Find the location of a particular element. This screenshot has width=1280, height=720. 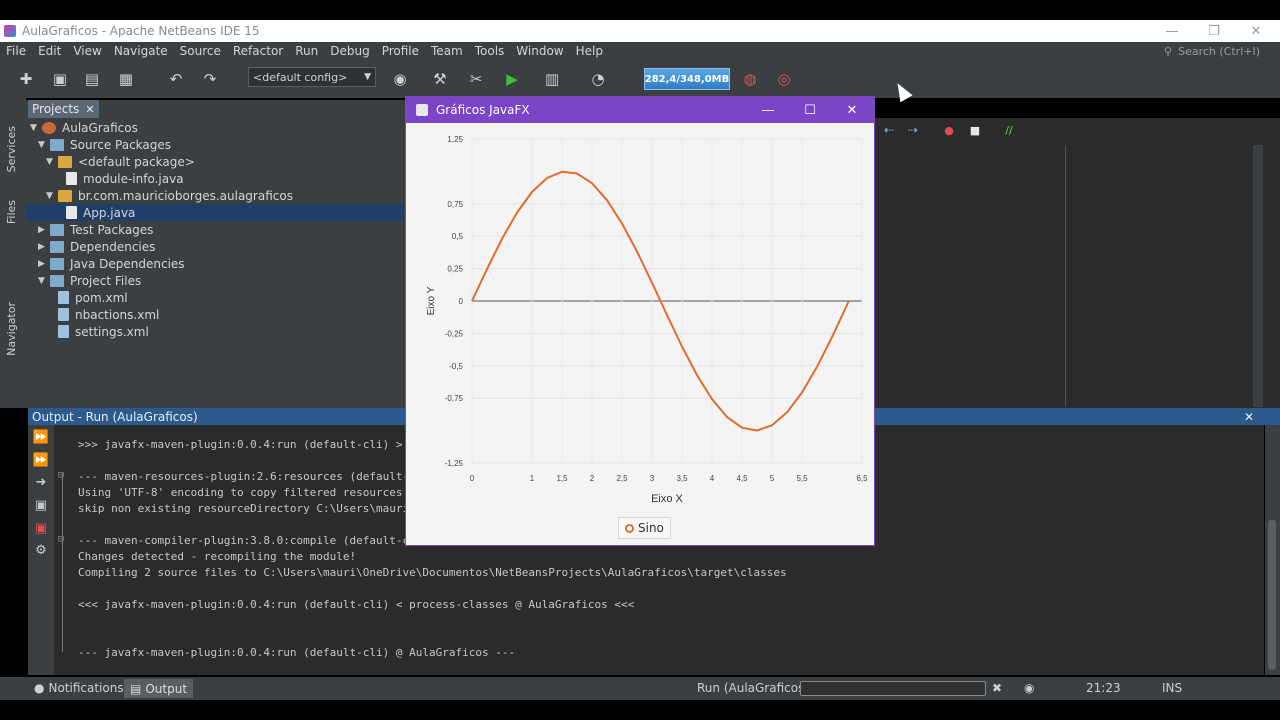

tree-node-app-java: App.java is located at coordinates (215, 212).